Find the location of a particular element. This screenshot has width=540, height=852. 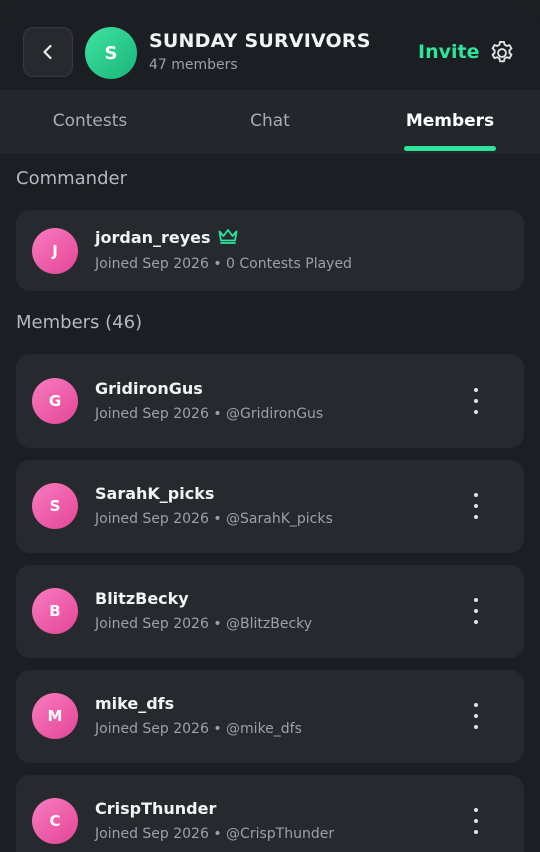

invite-button: Invite is located at coordinates (448, 52).